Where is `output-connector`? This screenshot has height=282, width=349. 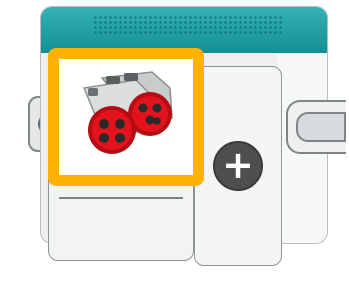 output-connector is located at coordinates (316, 127).